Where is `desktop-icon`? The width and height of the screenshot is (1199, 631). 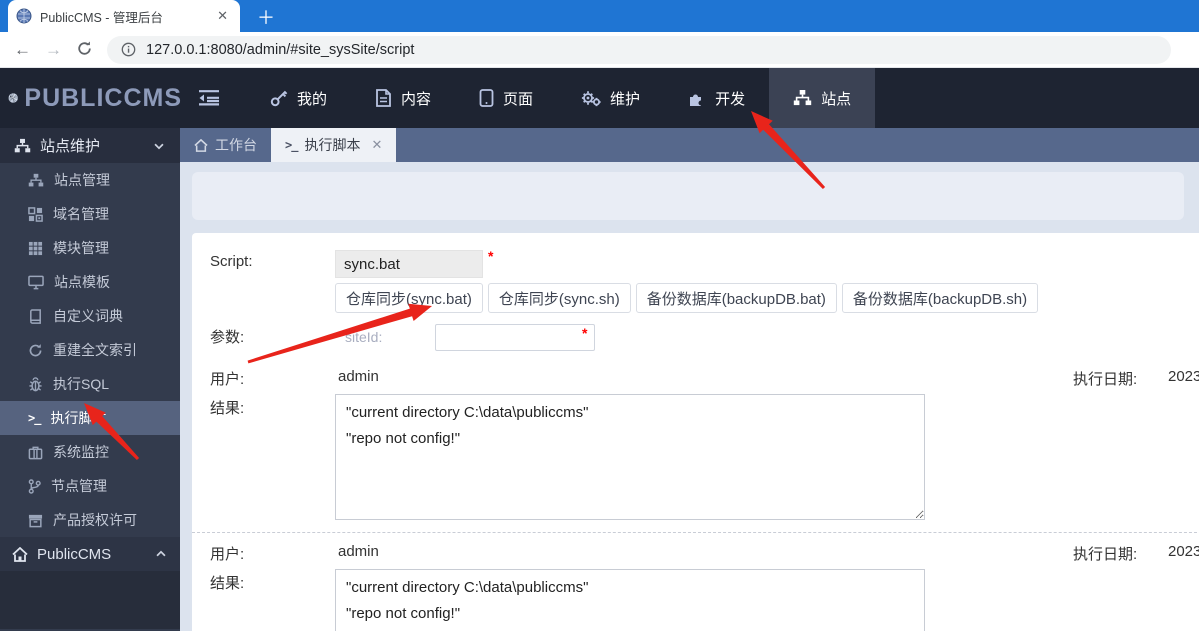 desktop-icon is located at coordinates (36, 282).